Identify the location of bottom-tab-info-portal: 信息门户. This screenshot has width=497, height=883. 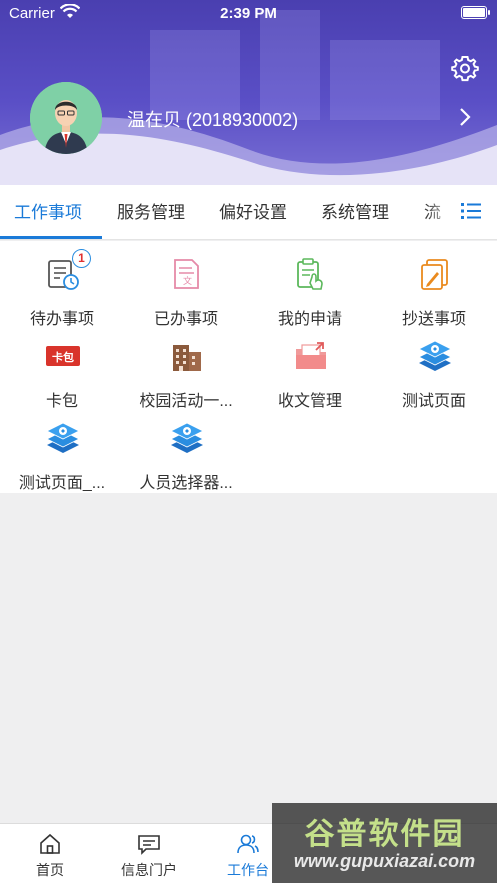
(149, 853).